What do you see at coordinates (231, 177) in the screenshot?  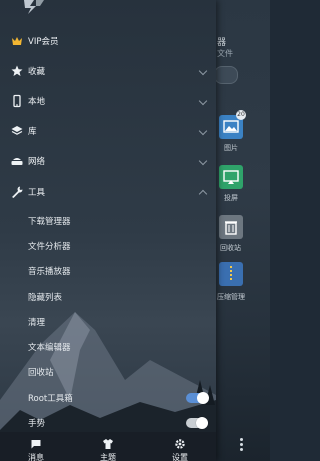 I see `cast-icon` at bounding box center [231, 177].